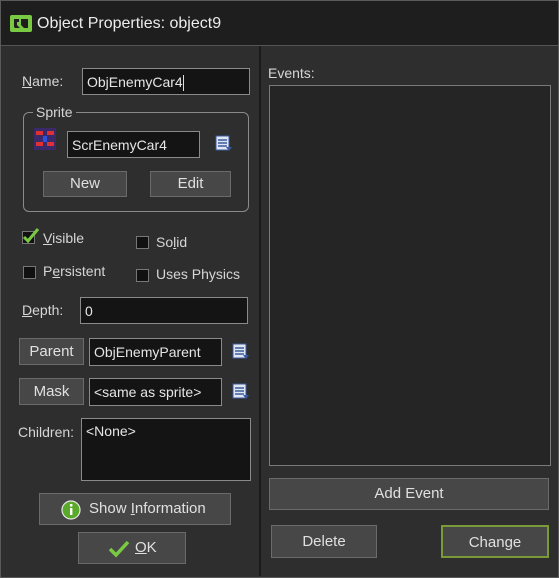 This screenshot has height=578, width=559. I want to click on ok-button: OK, so click(132, 548).